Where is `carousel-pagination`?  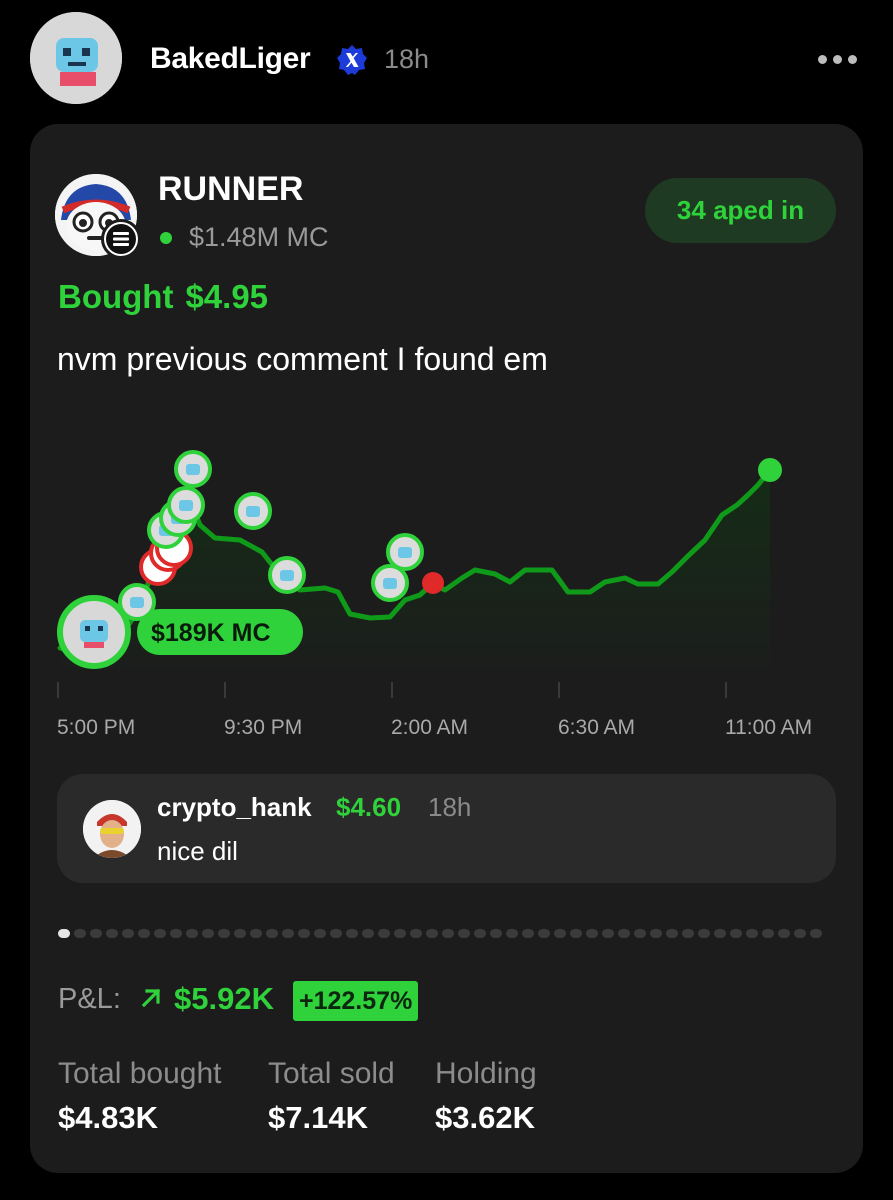 carousel-pagination is located at coordinates (440, 933).